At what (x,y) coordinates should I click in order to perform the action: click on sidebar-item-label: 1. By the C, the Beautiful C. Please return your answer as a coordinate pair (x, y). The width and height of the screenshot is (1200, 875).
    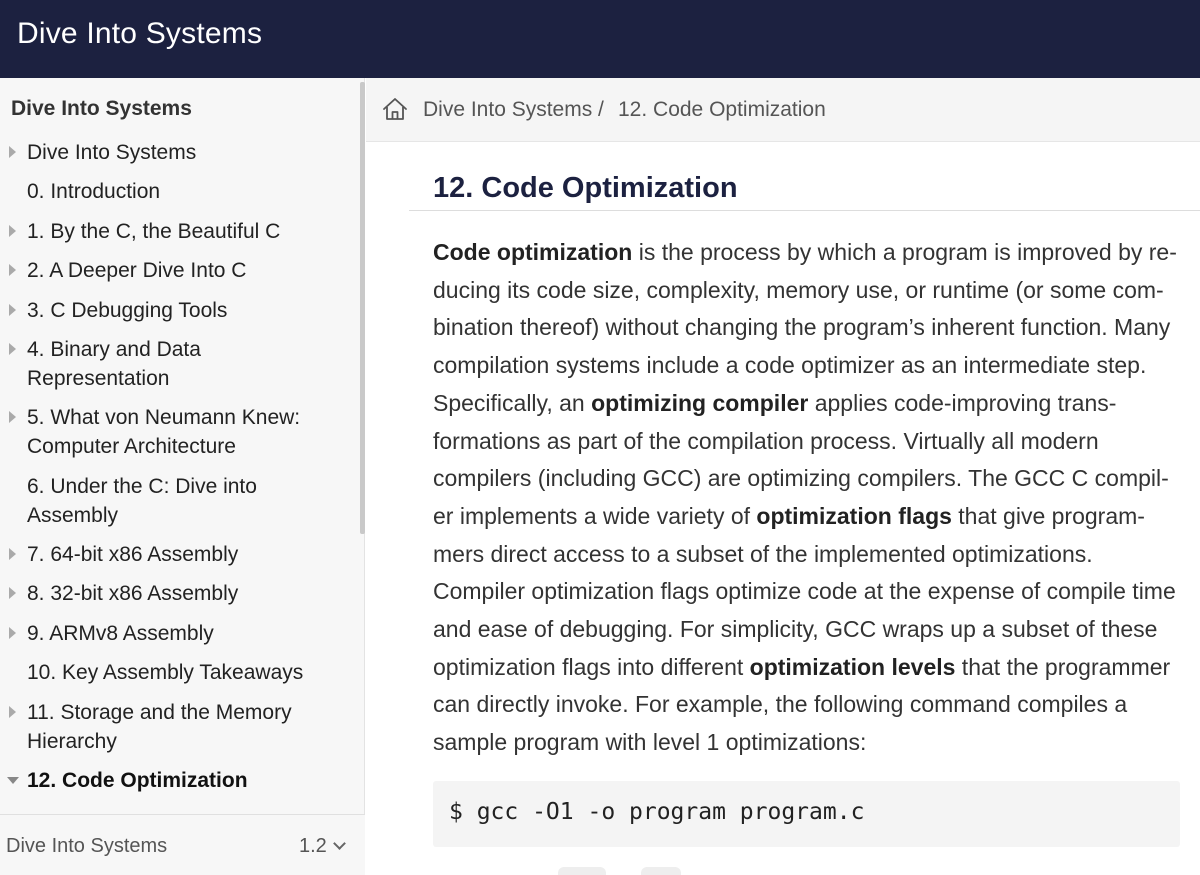
    Looking at the image, I should click on (154, 231).